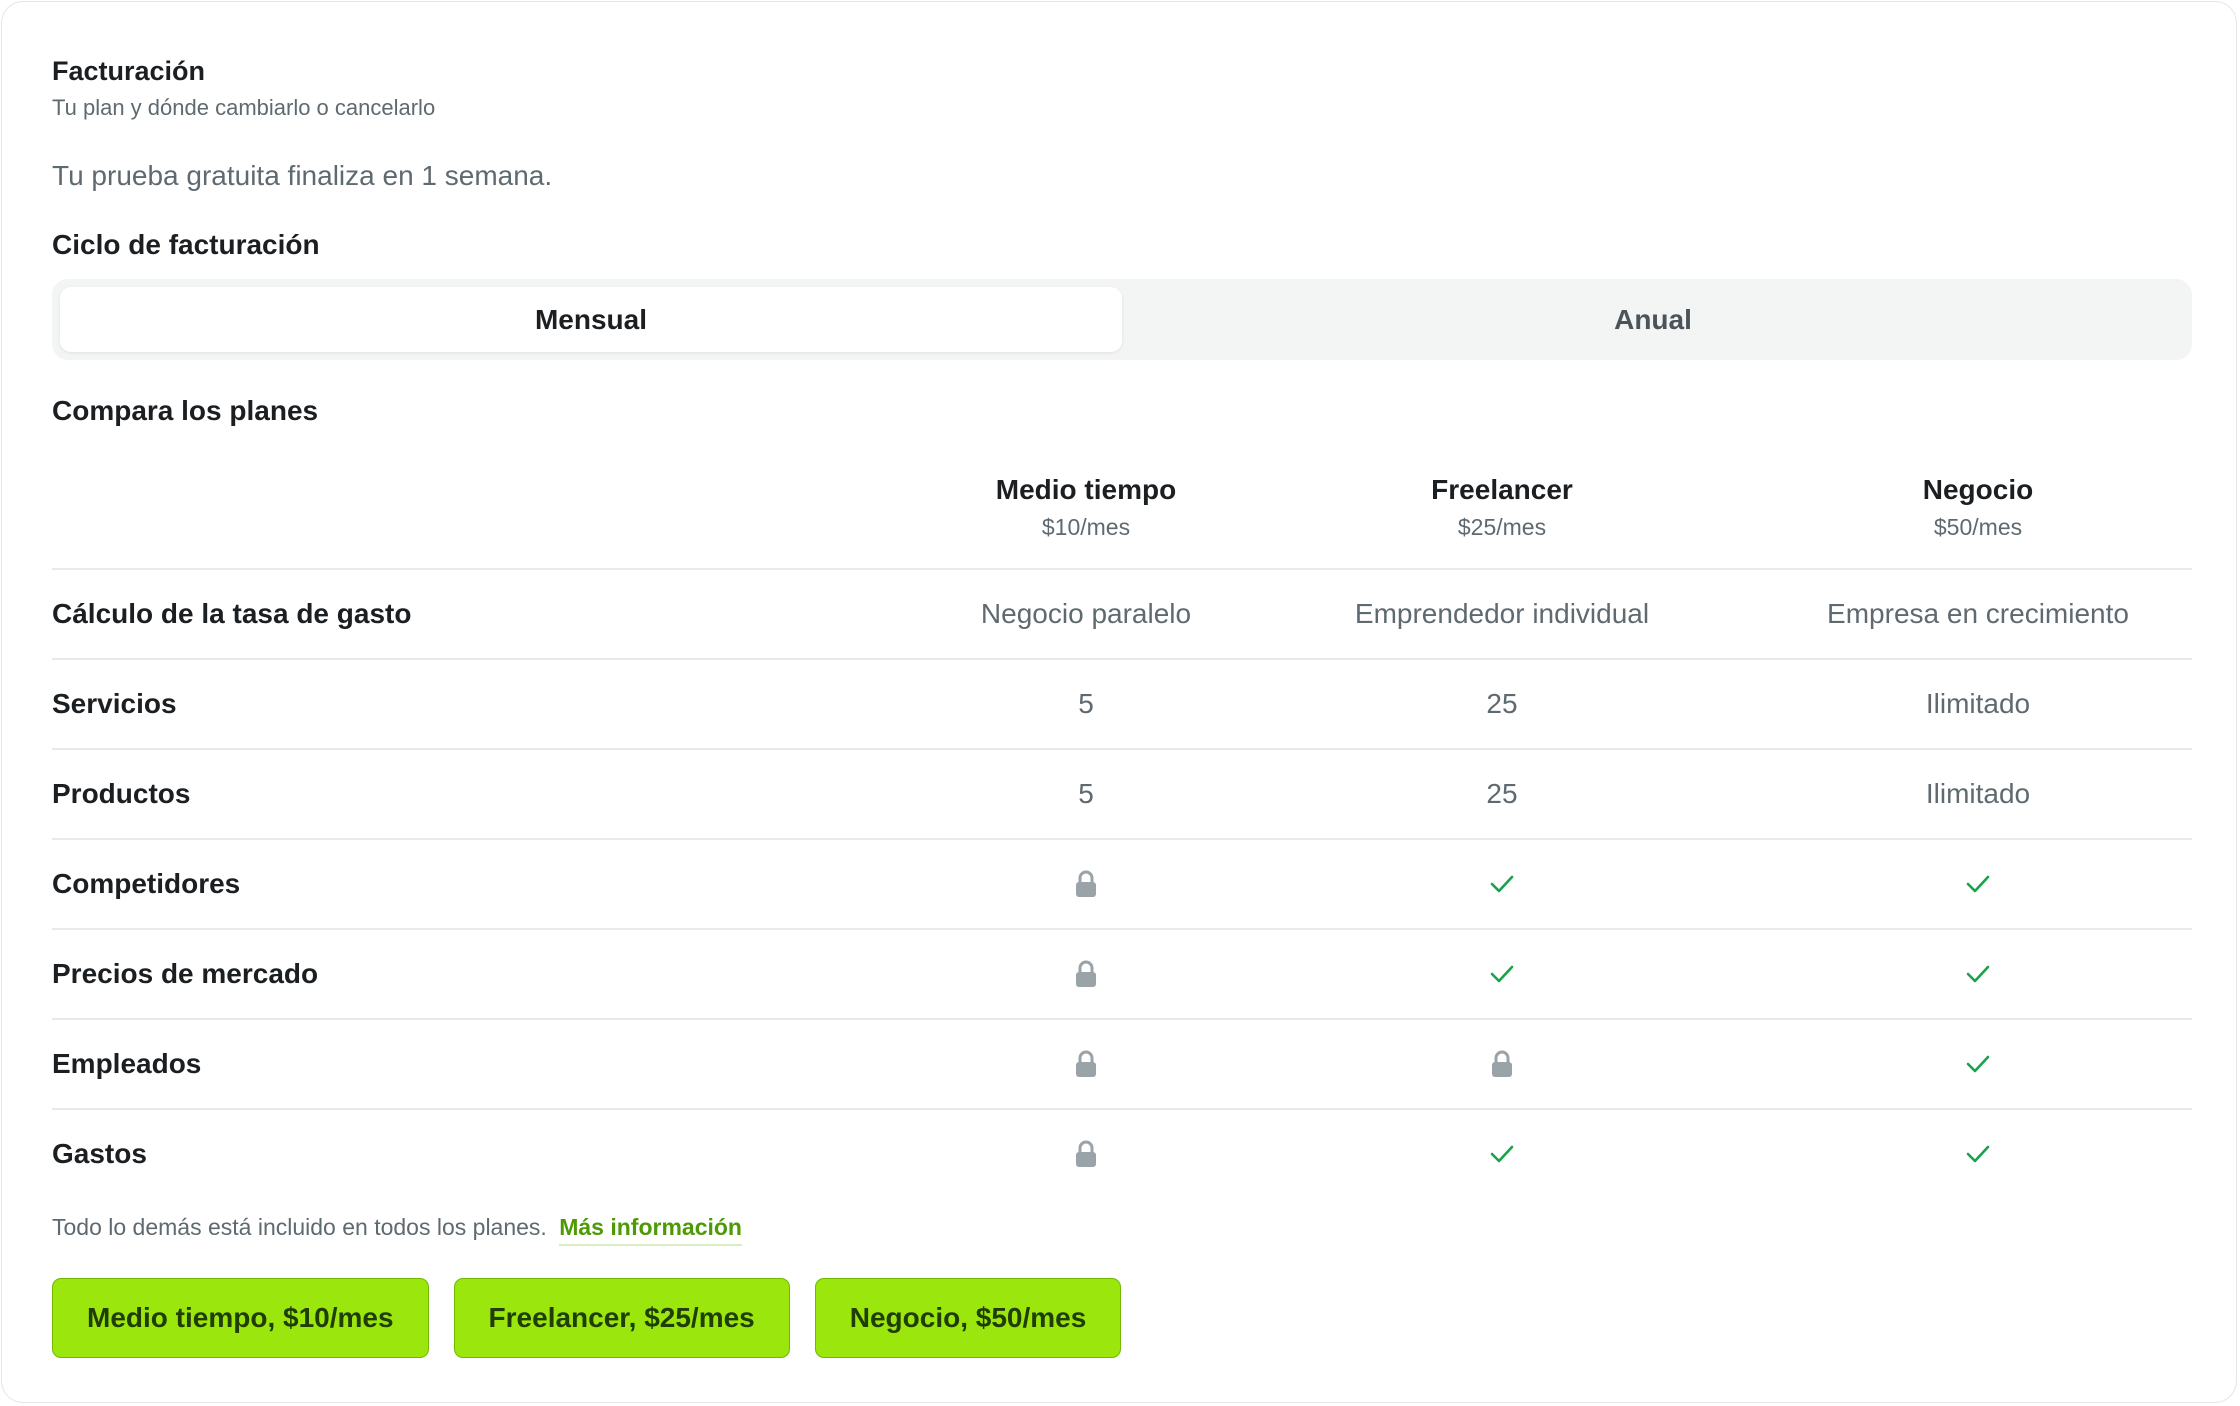 This screenshot has width=2240, height=1406. Describe the element at coordinates (591, 319) in the screenshot. I see `cycle-option-monthly: Mensual` at that location.